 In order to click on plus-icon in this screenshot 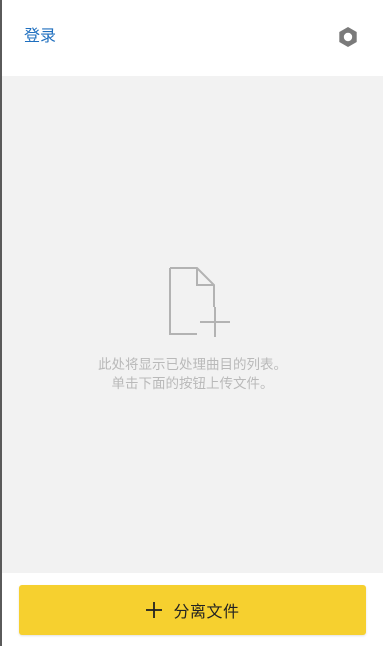, I will do `click(154, 610)`.